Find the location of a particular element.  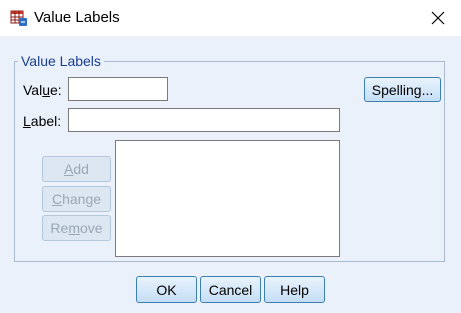

help-button: Help is located at coordinates (294, 289).